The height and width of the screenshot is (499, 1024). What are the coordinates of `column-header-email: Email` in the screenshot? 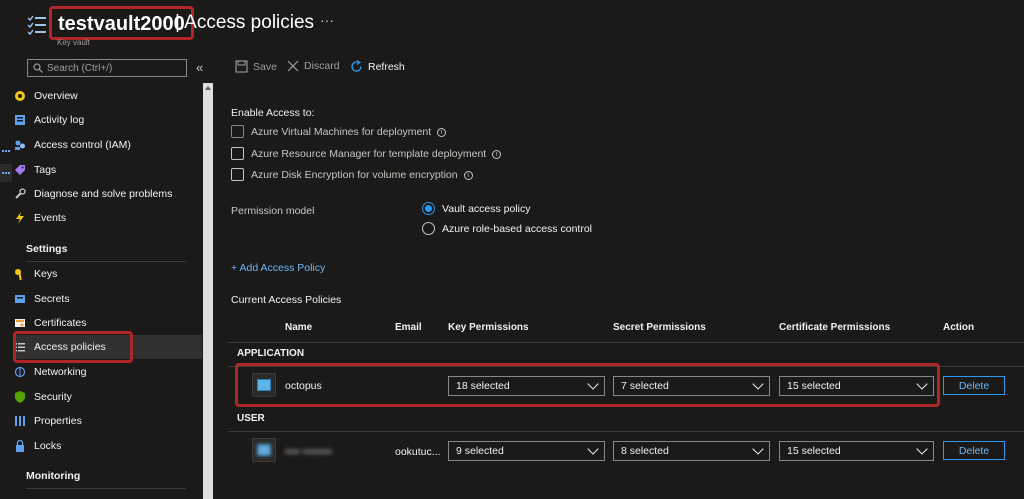 It's located at (408, 327).